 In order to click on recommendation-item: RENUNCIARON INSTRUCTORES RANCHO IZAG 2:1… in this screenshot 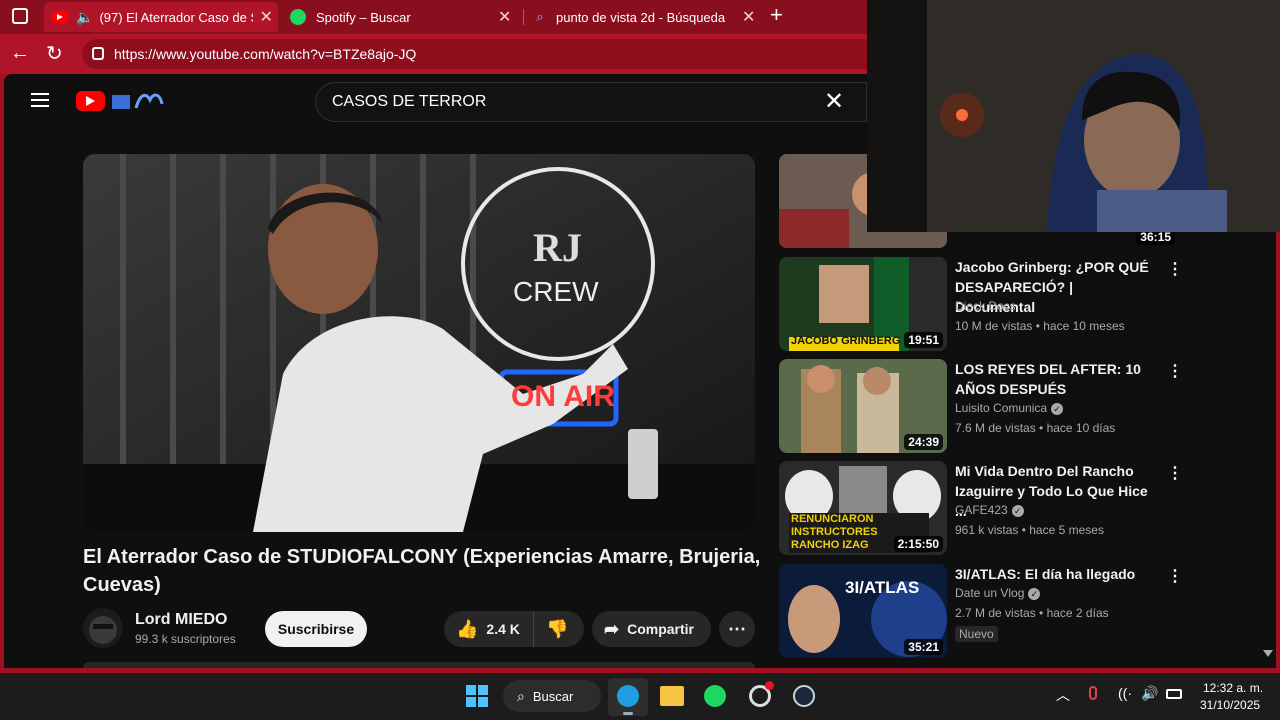, I will do `click(981, 508)`.